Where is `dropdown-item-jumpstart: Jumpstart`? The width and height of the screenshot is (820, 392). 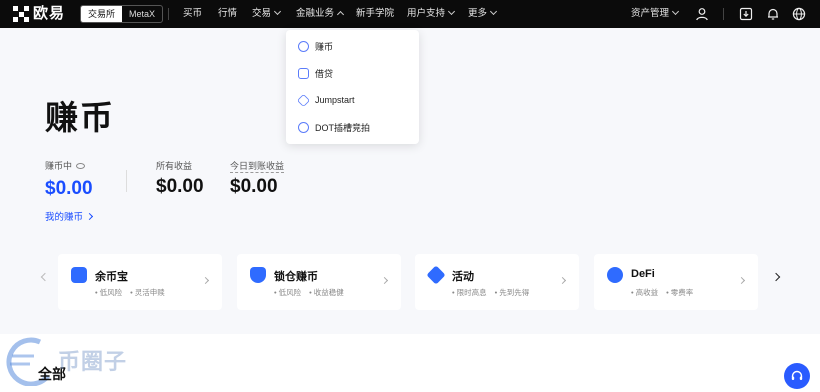
dropdown-item-jumpstart: Jumpstart is located at coordinates (325, 100).